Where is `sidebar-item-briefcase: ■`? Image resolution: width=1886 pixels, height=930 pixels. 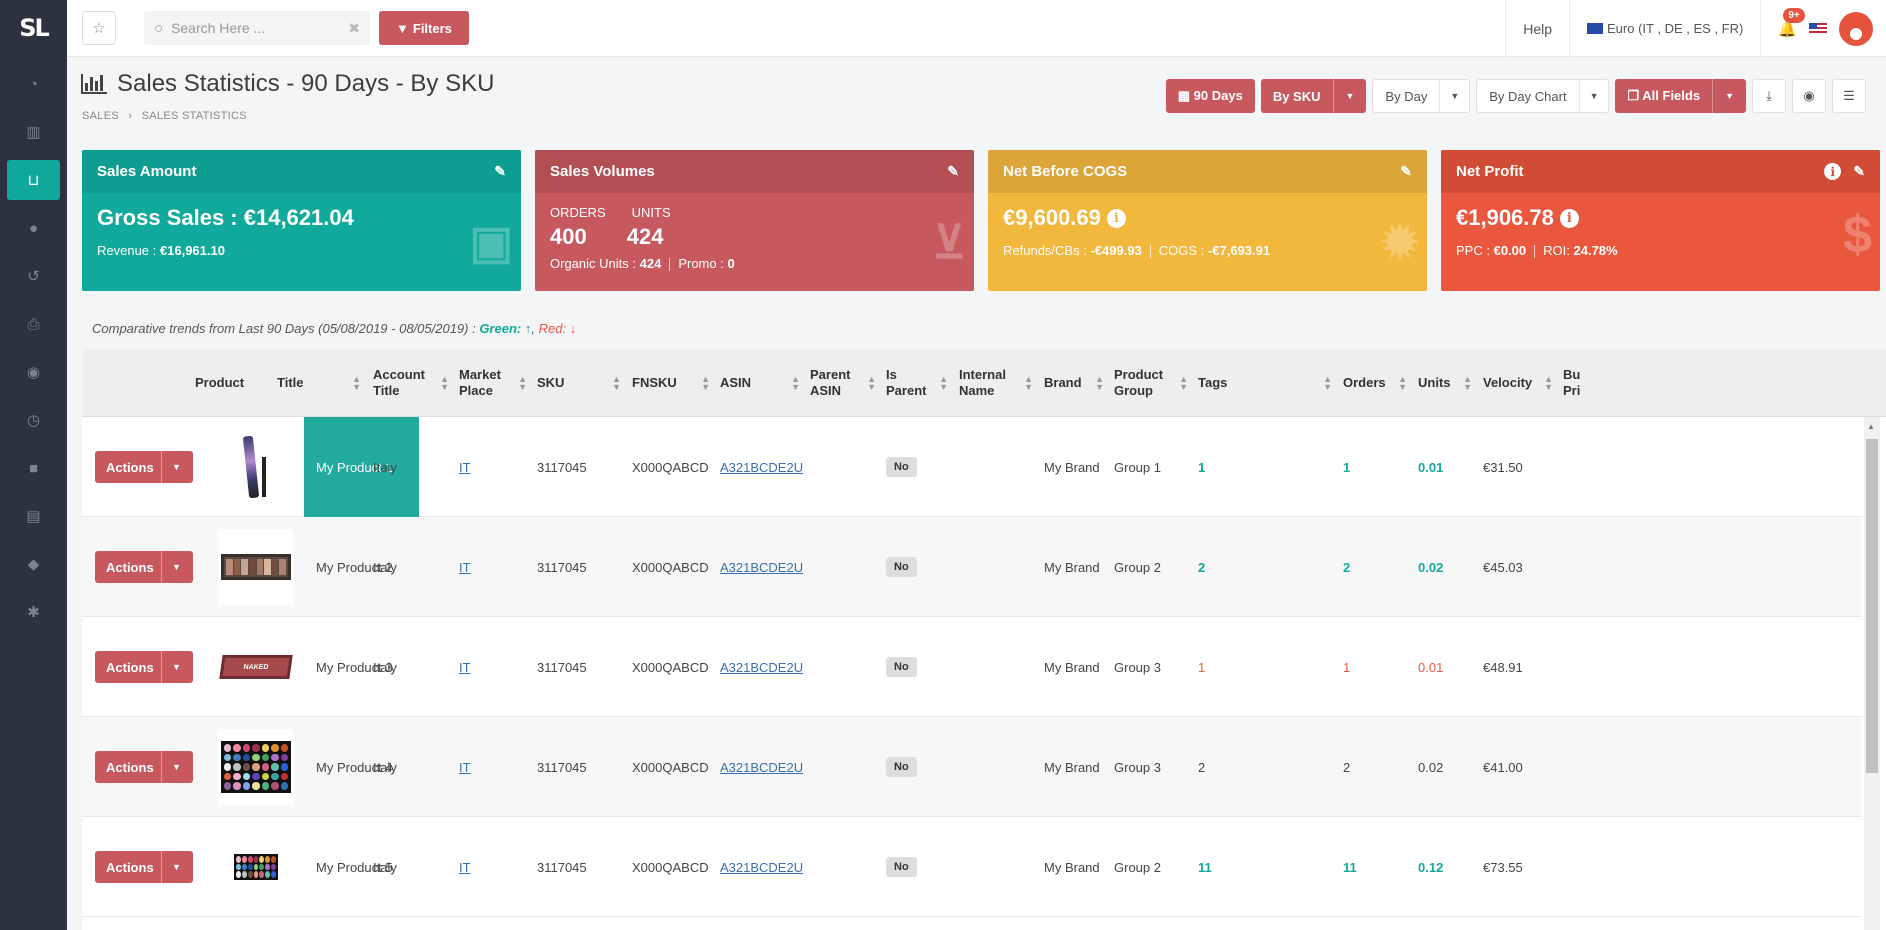 sidebar-item-briefcase: ■ is located at coordinates (33, 468).